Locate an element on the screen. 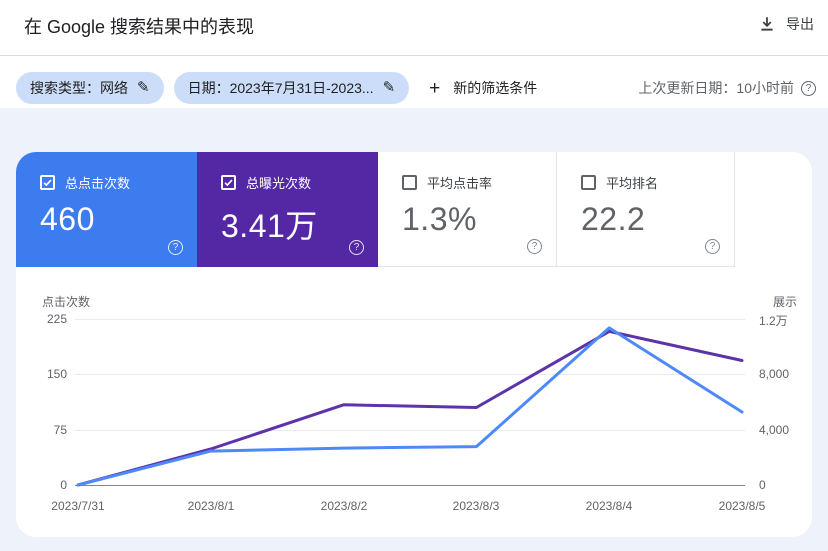 The width and height of the screenshot is (828, 551). right-axis-tick: 4,000 is located at coordinates (774, 430).